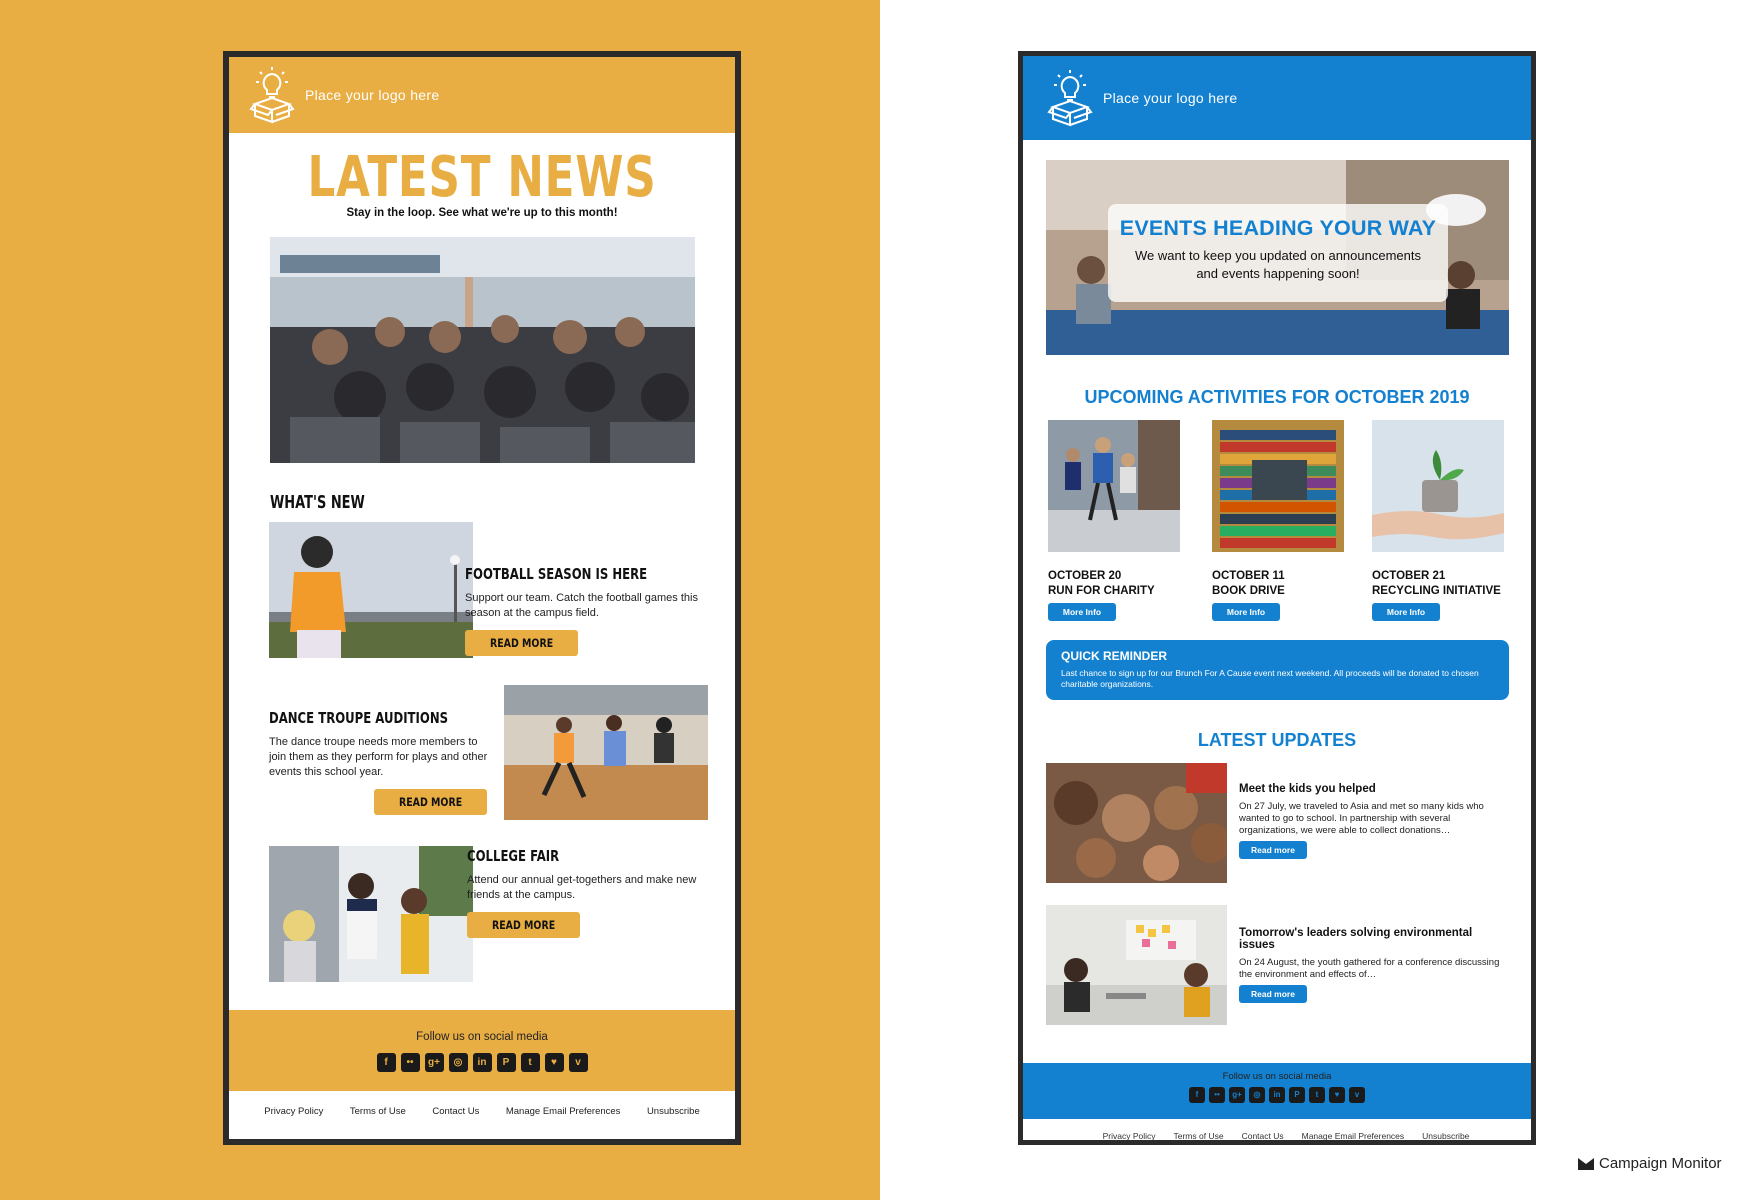  I want to click on run-for-charity-image, so click(1114, 486).